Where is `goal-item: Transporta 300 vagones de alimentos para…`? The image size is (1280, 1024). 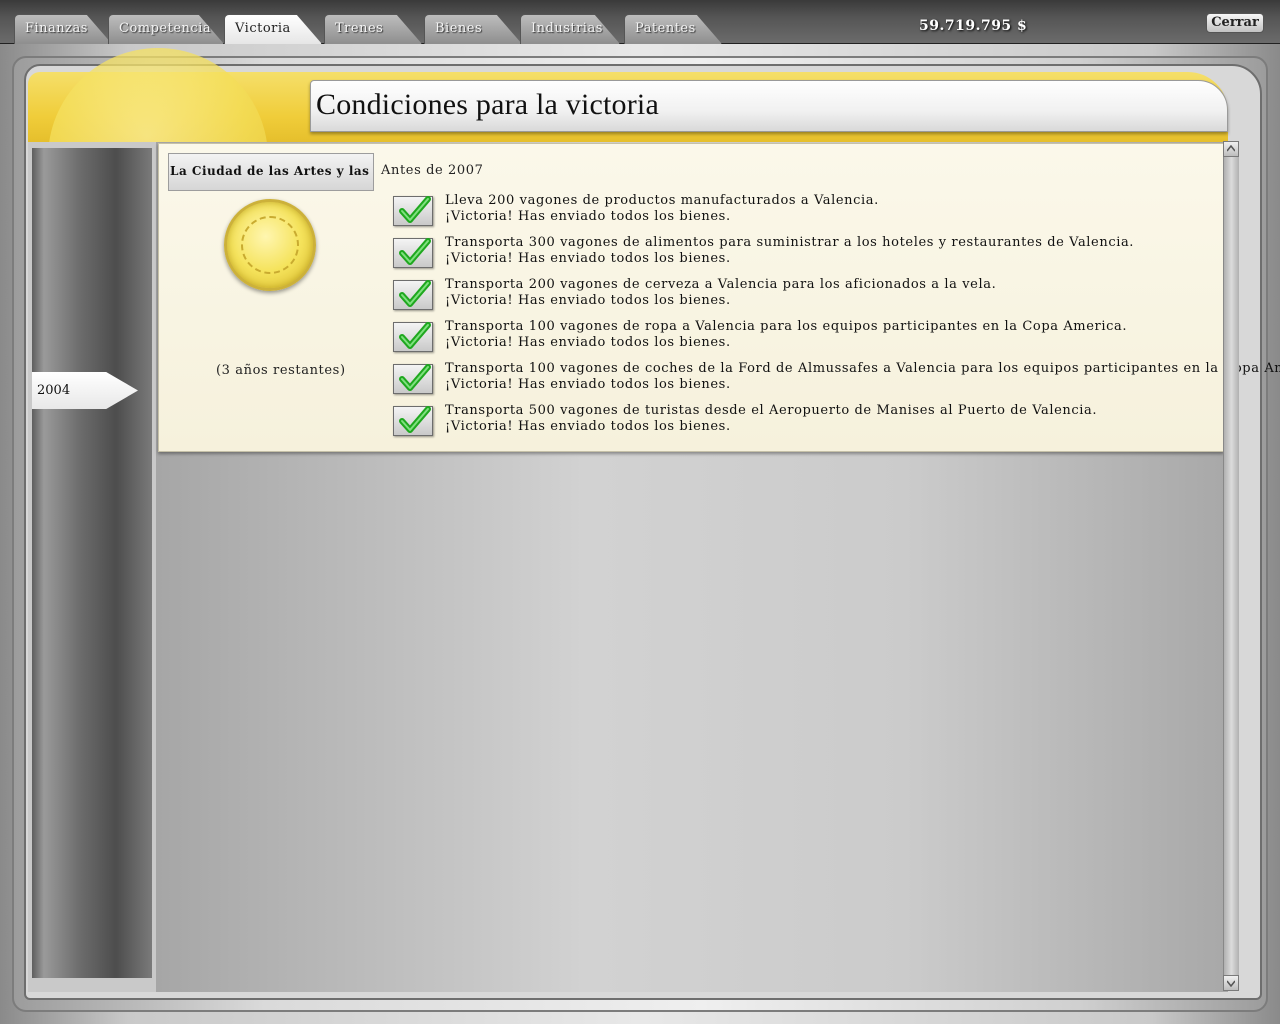 goal-item: Transporta 300 vagones de alimentos para… is located at coordinates (803, 256).